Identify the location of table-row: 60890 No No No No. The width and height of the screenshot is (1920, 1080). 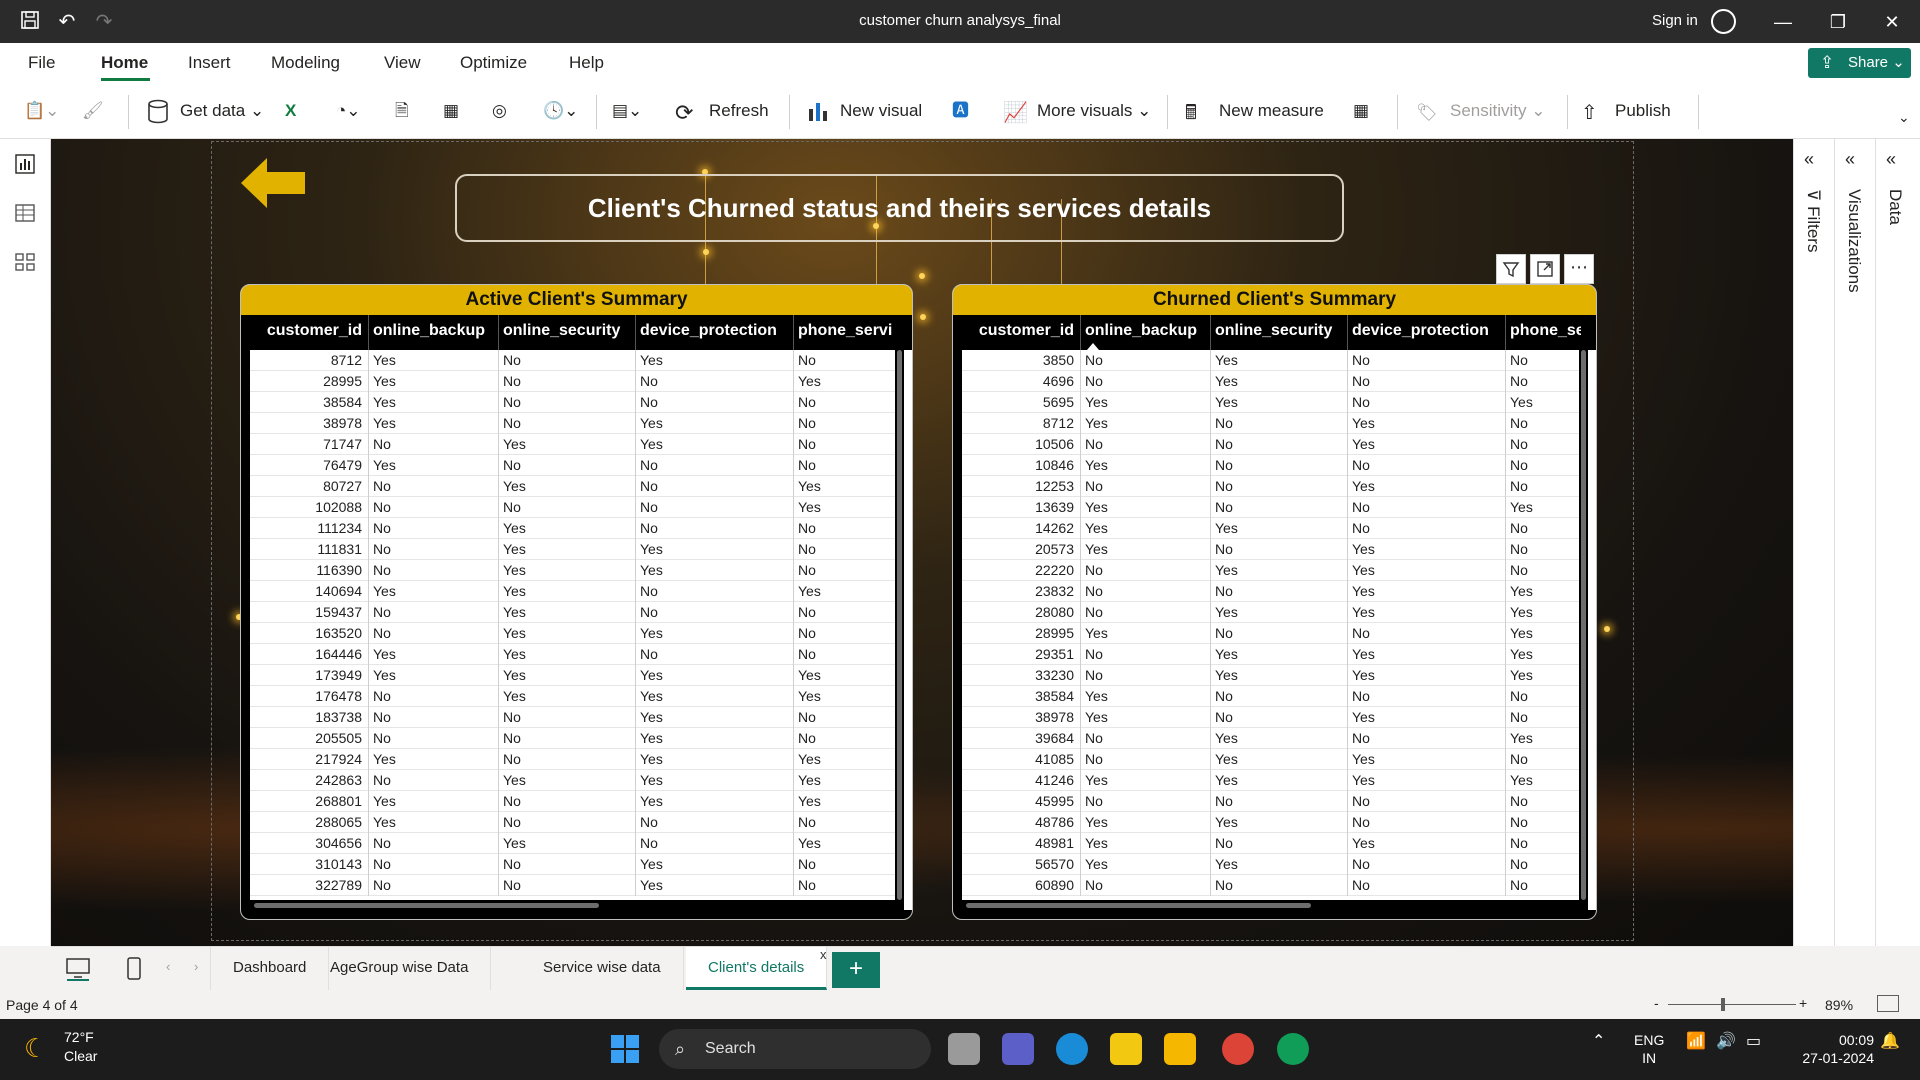
(1270, 885).